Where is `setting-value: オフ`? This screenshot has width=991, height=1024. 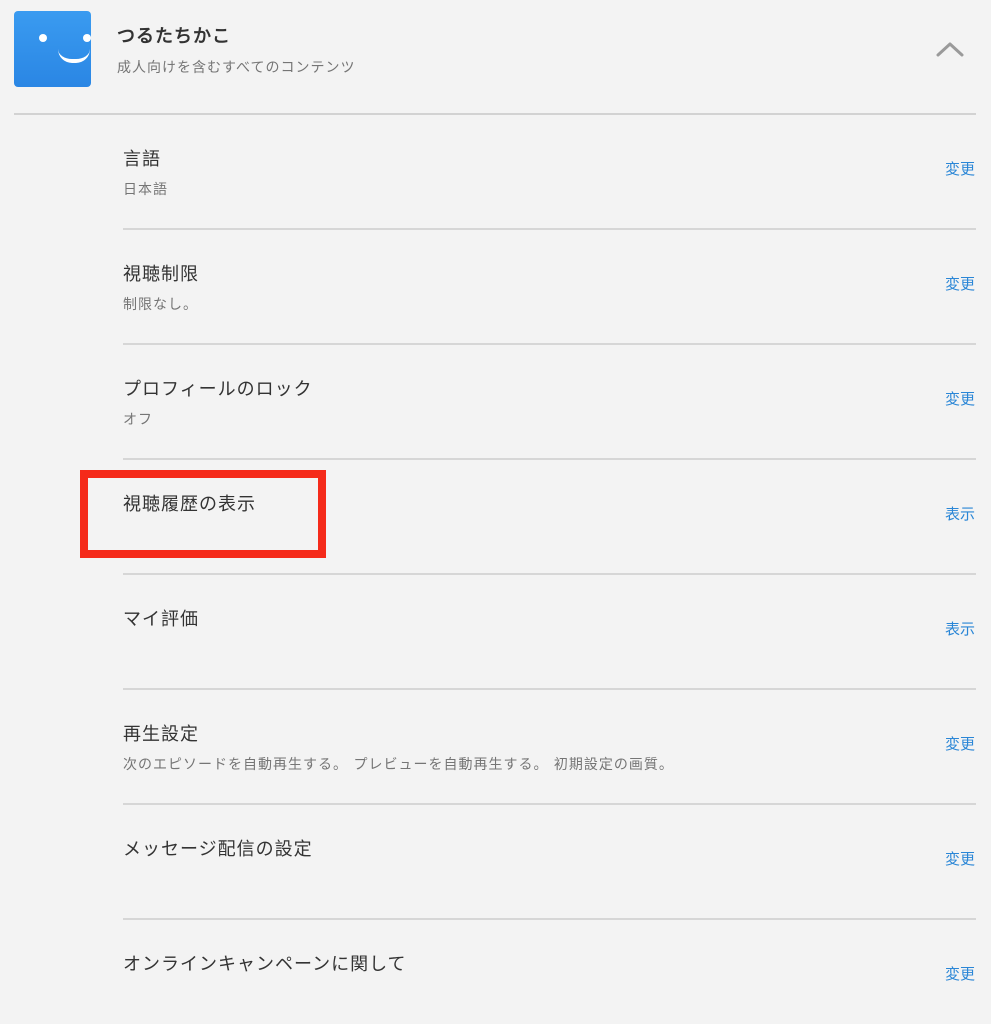 setting-value: オフ is located at coordinates (138, 420).